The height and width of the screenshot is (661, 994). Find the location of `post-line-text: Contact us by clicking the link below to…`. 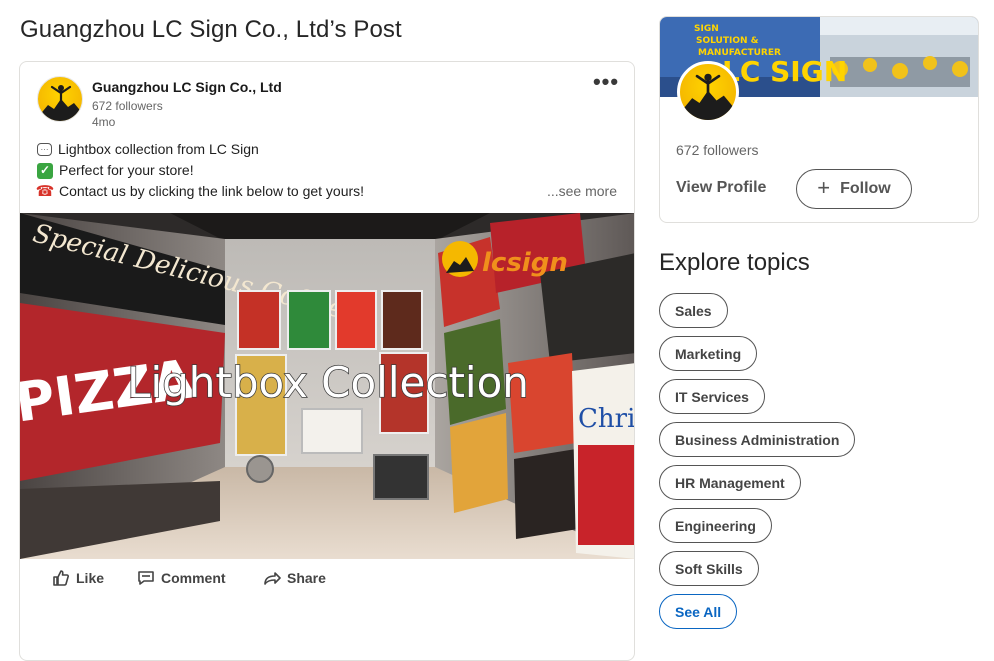

post-line-text: Contact us by clicking the link below to… is located at coordinates (212, 191).